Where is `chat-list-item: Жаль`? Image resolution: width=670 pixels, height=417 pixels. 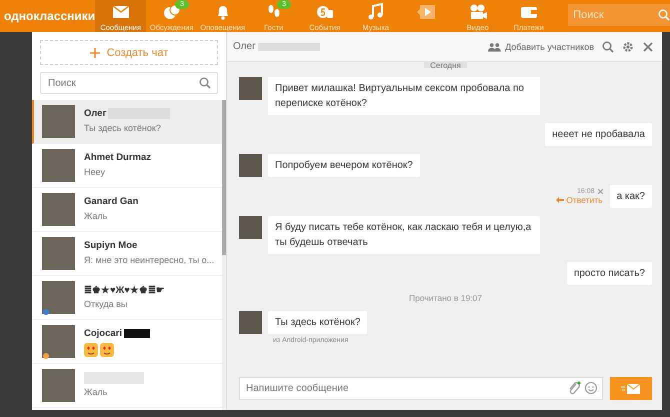 chat-list-item: Жаль is located at coordinates (127, 386).